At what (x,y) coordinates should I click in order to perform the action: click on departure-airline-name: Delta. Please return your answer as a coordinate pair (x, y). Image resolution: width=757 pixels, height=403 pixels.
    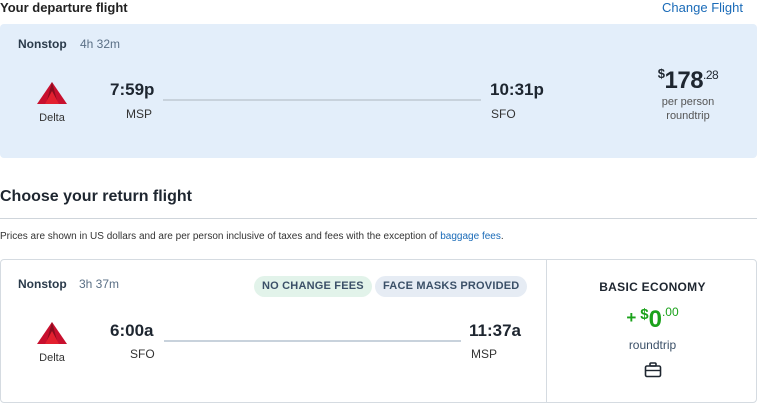
    Looking at the image, I should click on (52, 118).